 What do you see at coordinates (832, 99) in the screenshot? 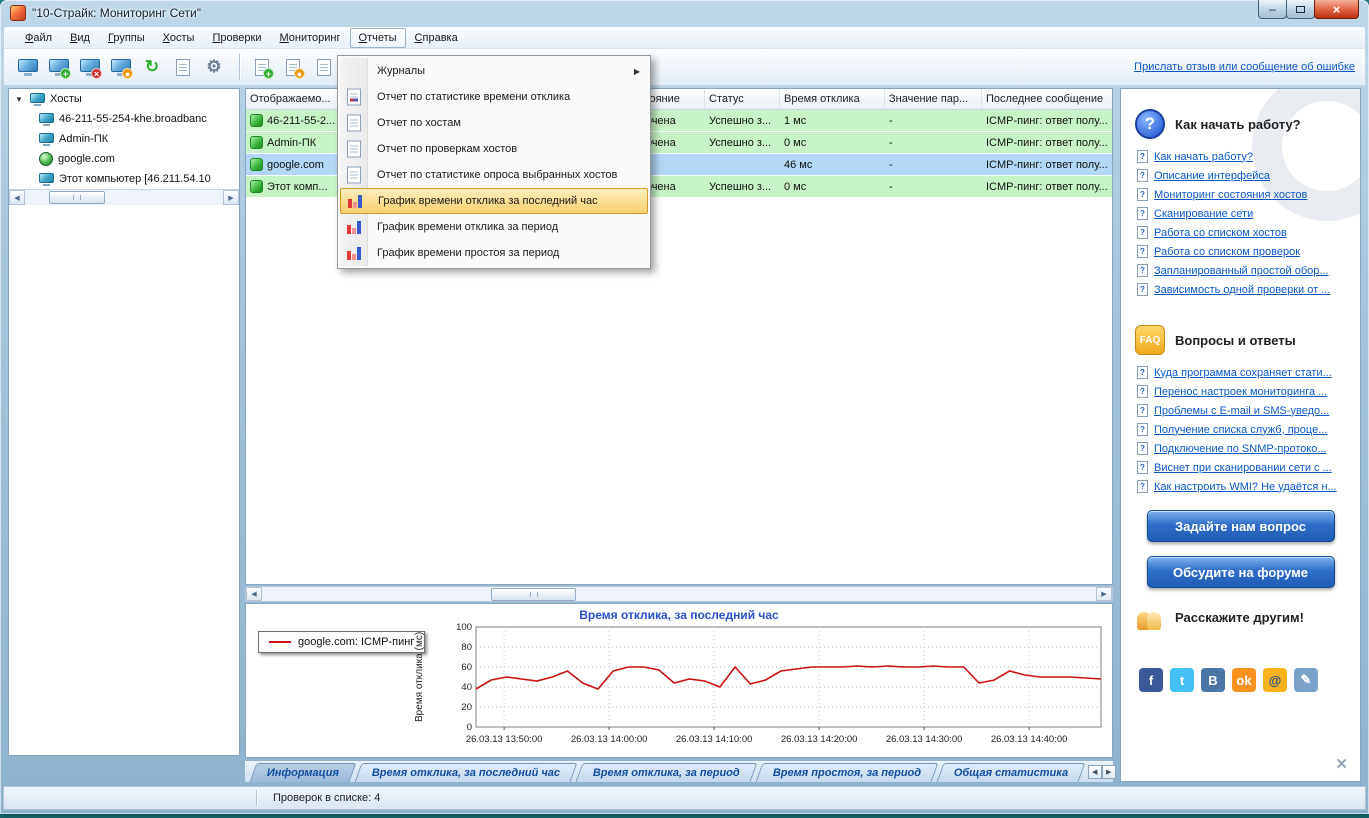
I see `column-header-4: Время отклика` at bounding box center [832, 99].